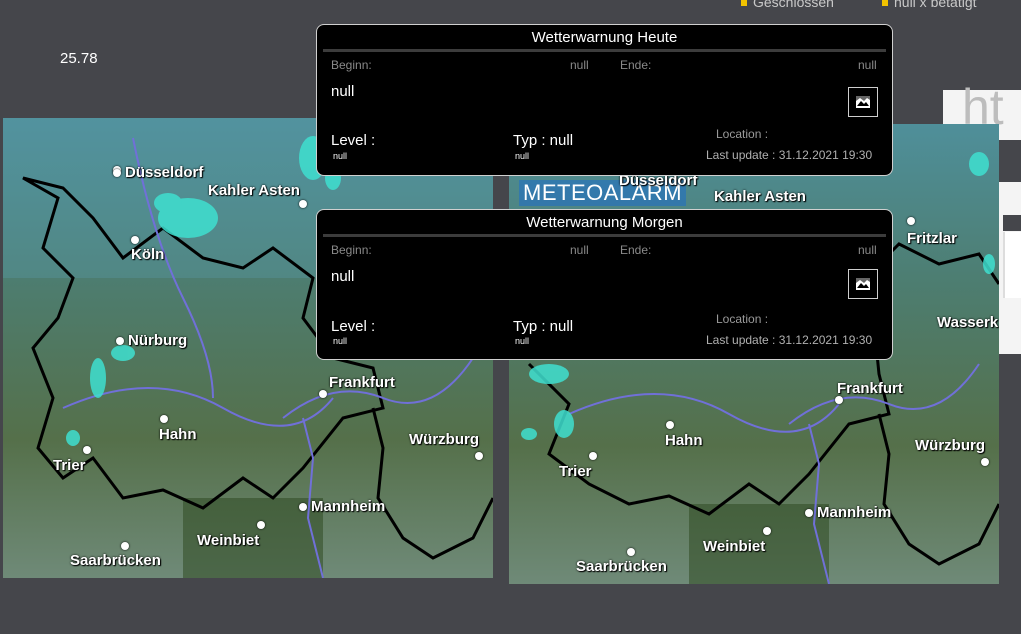  I want to click on legend-null-actuated: null x betätigt, so click(929, 5).